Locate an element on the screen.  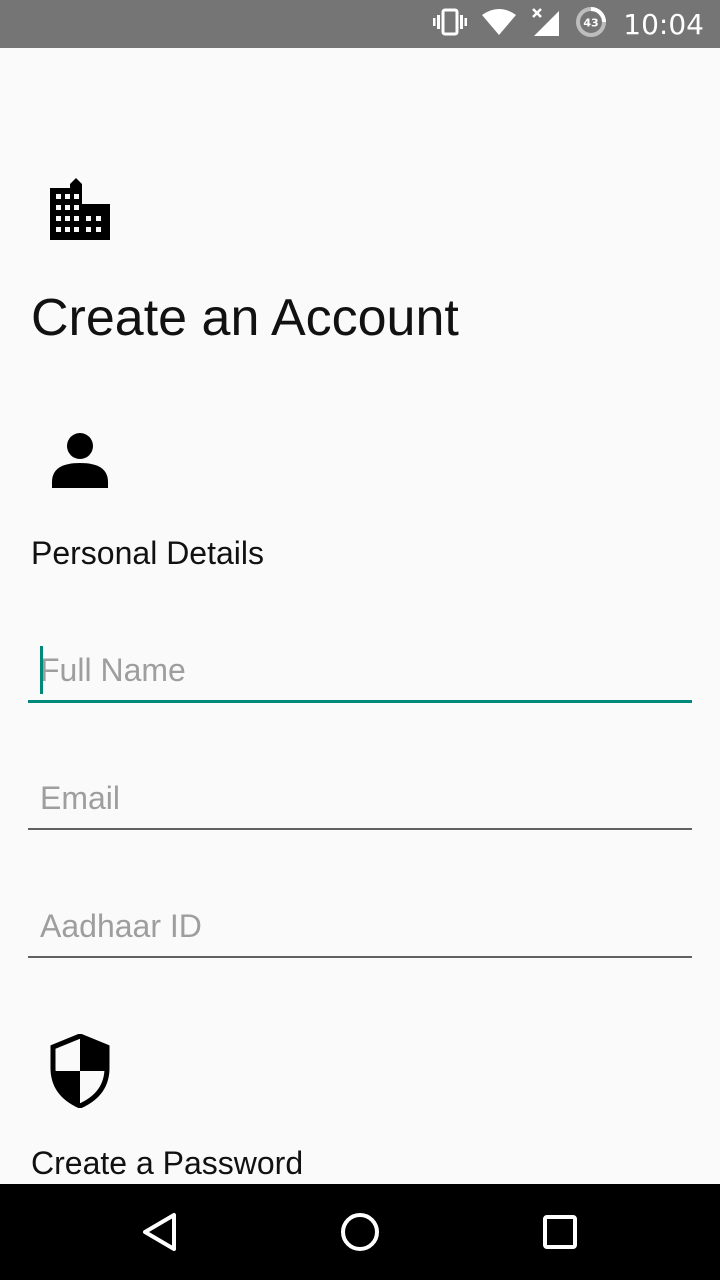
create-password-heading: Create a Password is located at coordinates (167, 1163).